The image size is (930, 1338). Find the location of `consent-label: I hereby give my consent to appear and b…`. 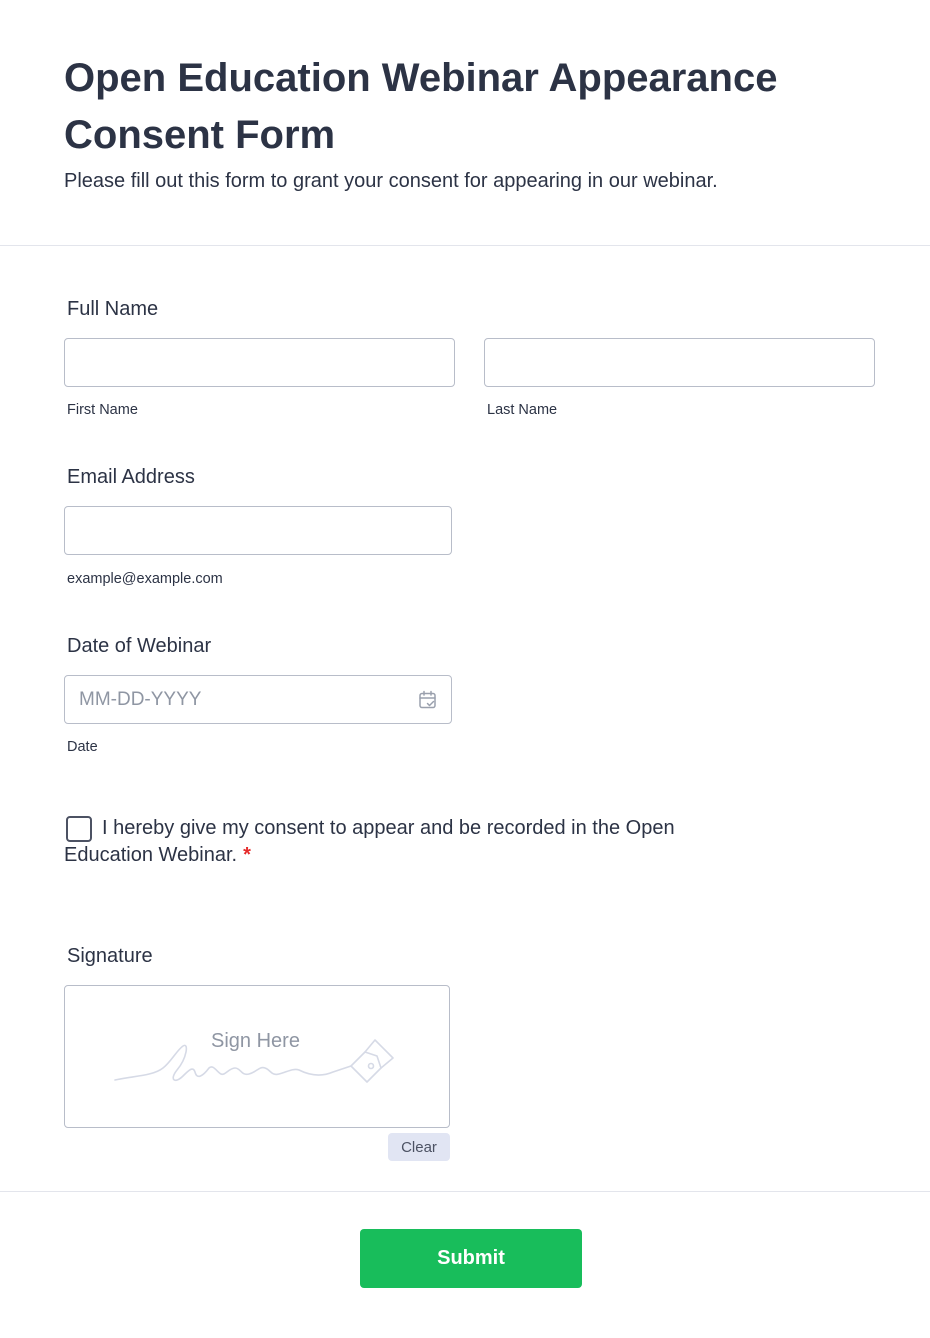

consent-label: I hereby give my consent to appear and b… is located at coordinates (404, 842).